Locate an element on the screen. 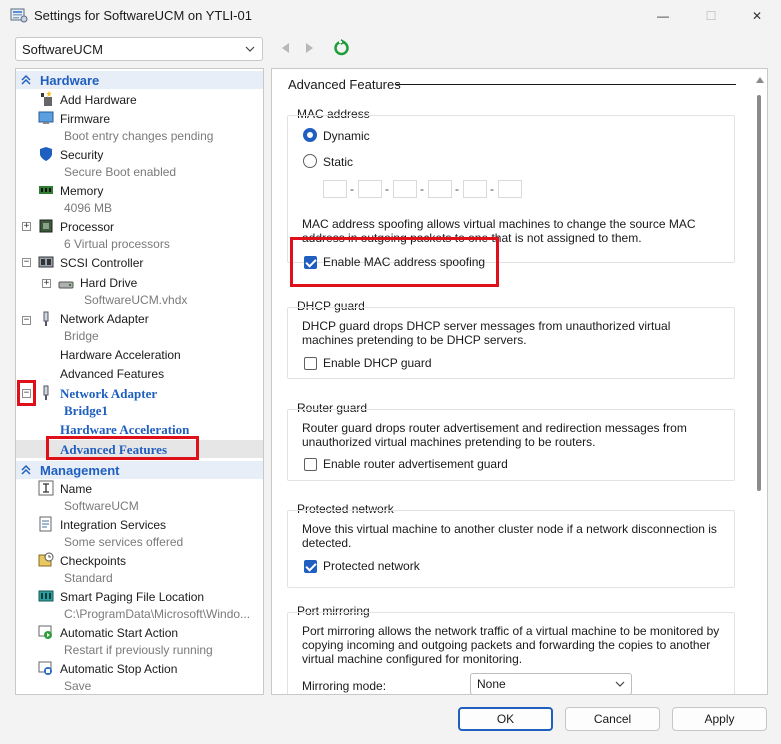 This screenshot has height=744, width=781. dhcp-guard-label: Enable DHCP guard is located at coordinates (377, 363).